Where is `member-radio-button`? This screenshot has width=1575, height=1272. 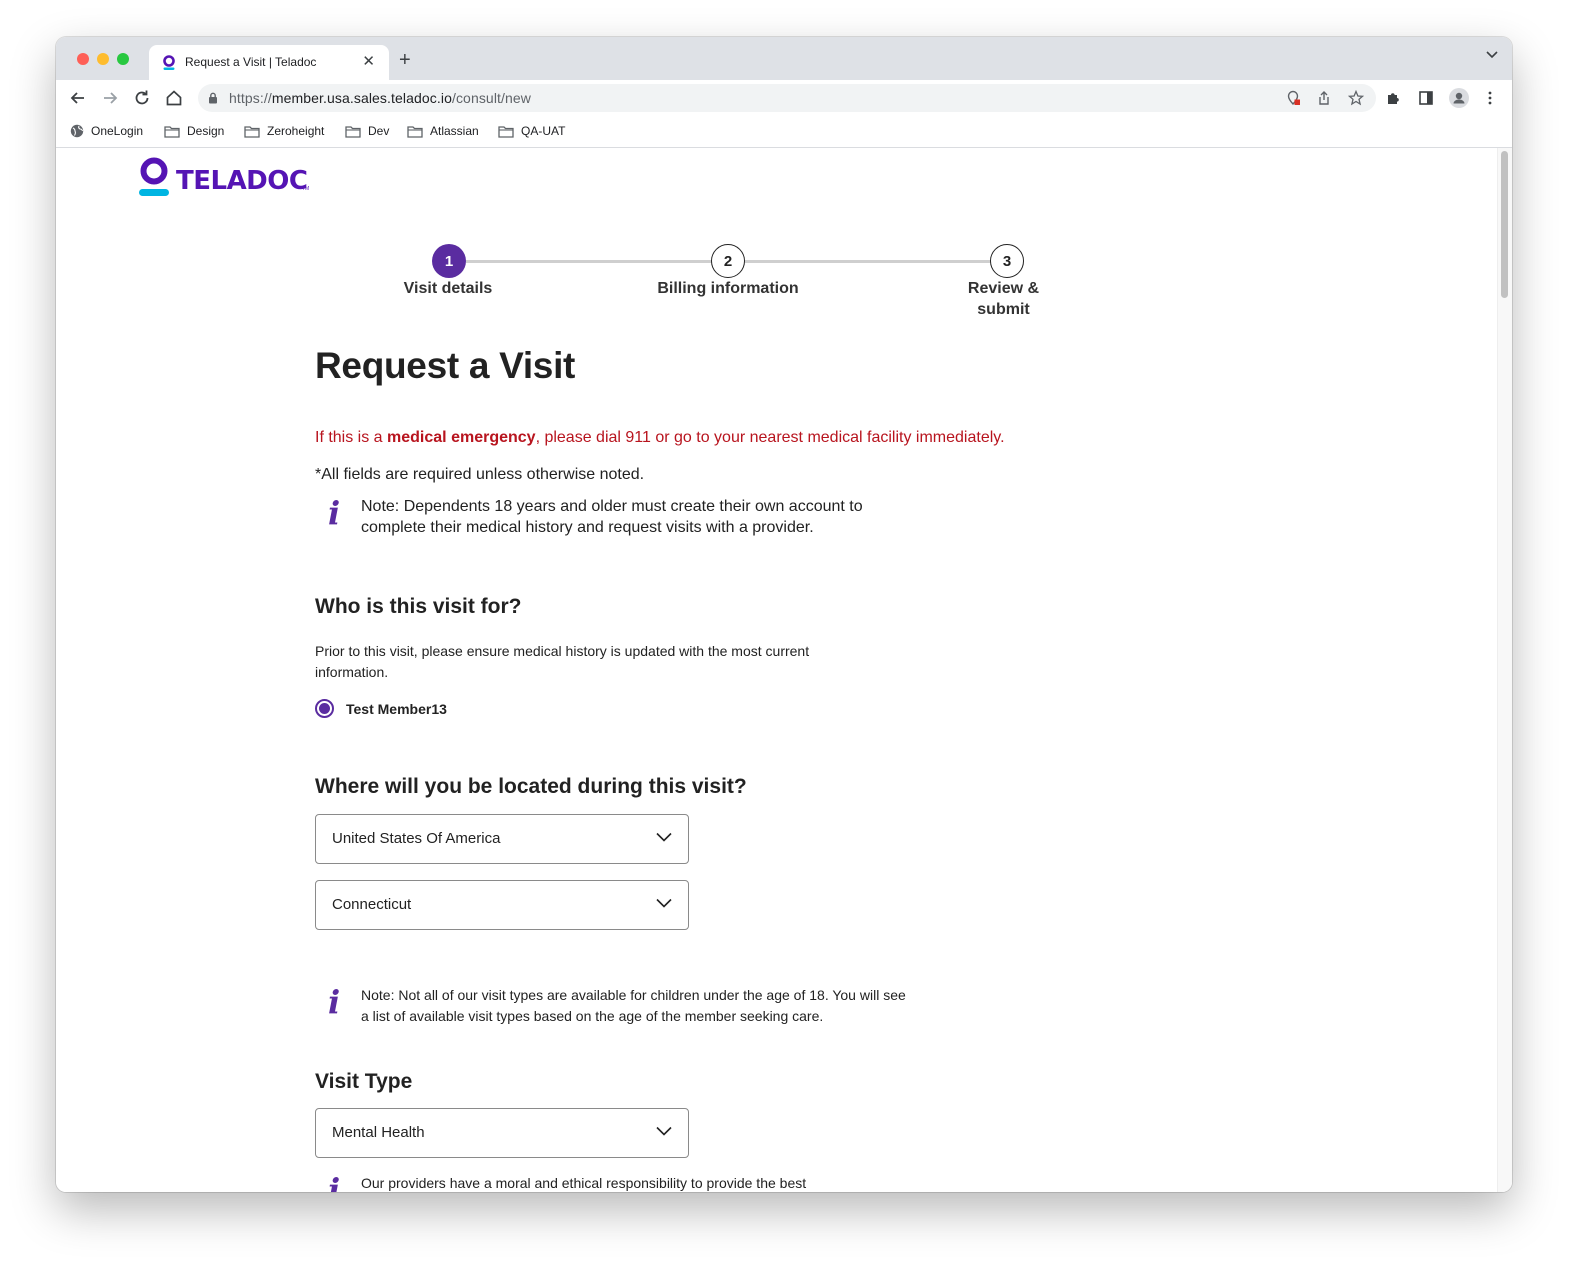
member-radio-button is located at coordinates (324, 708).